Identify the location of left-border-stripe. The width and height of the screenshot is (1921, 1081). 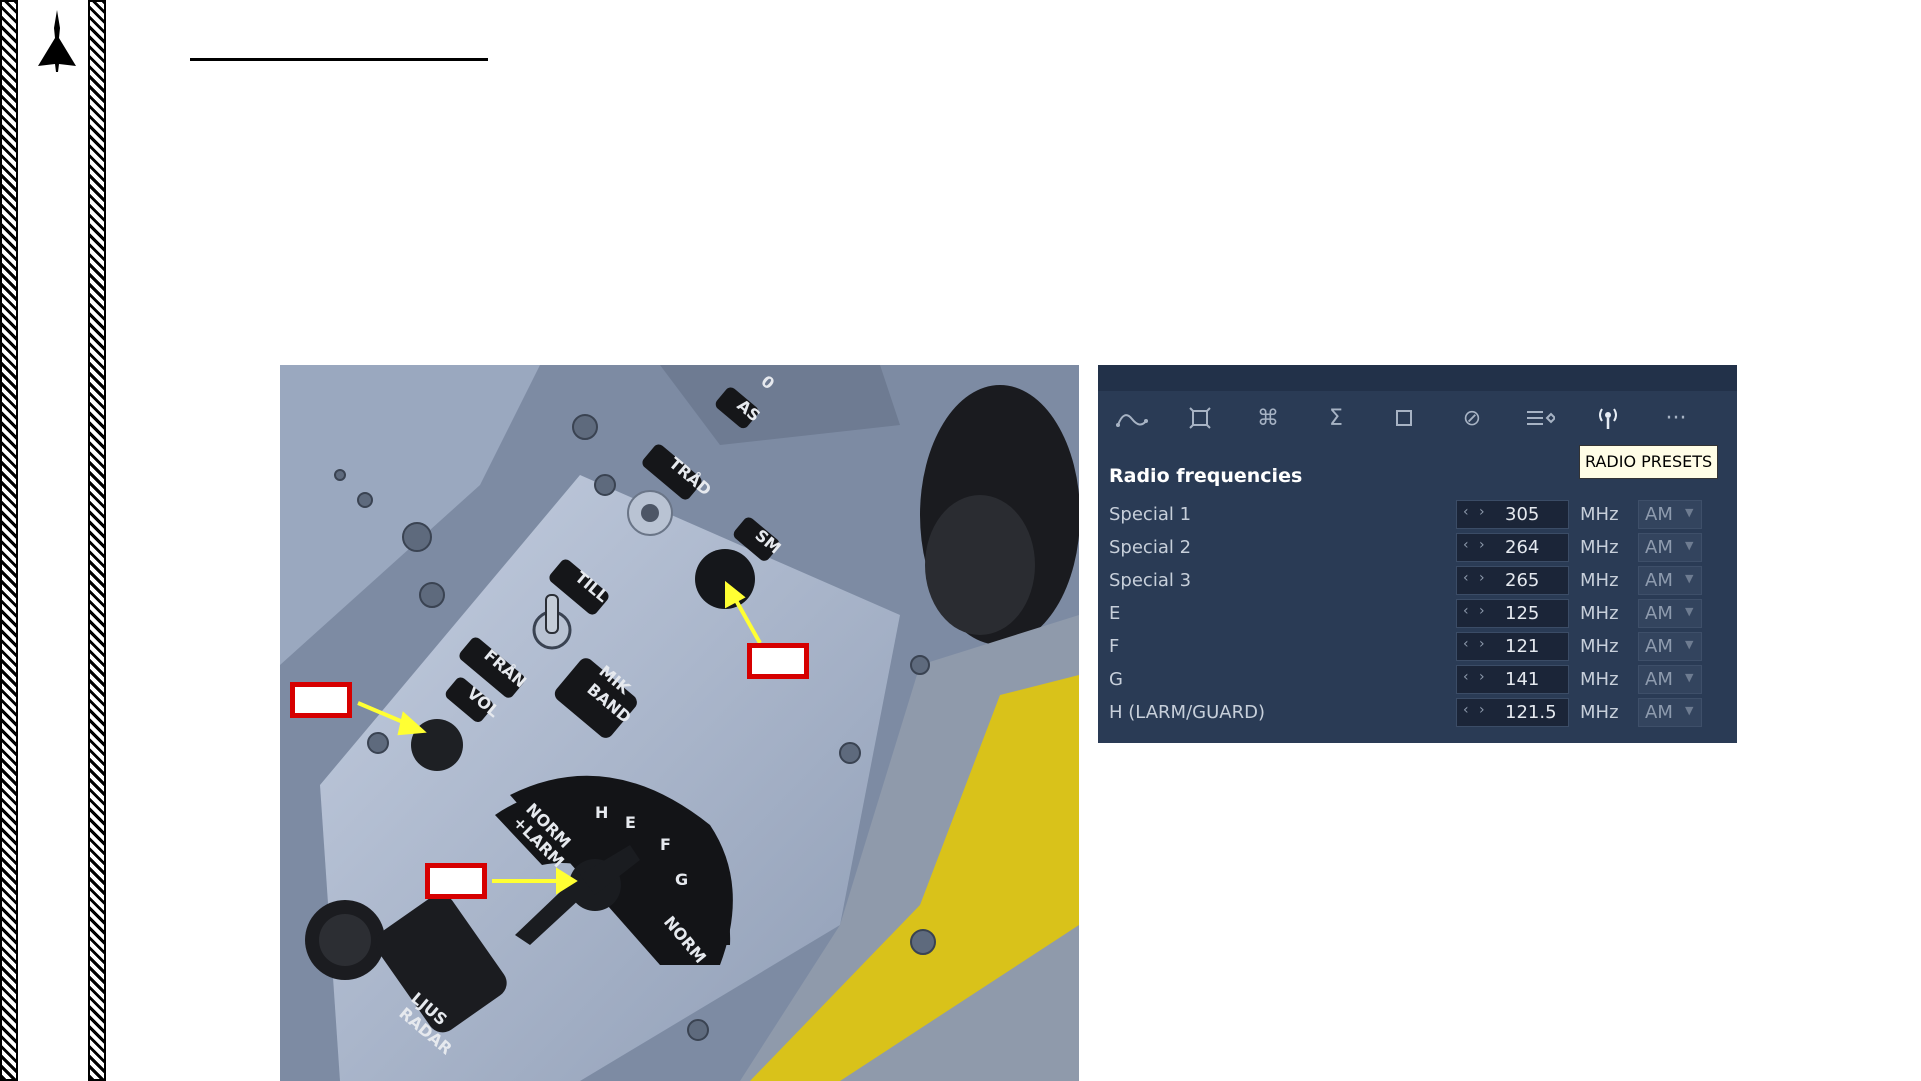
(9, 540).